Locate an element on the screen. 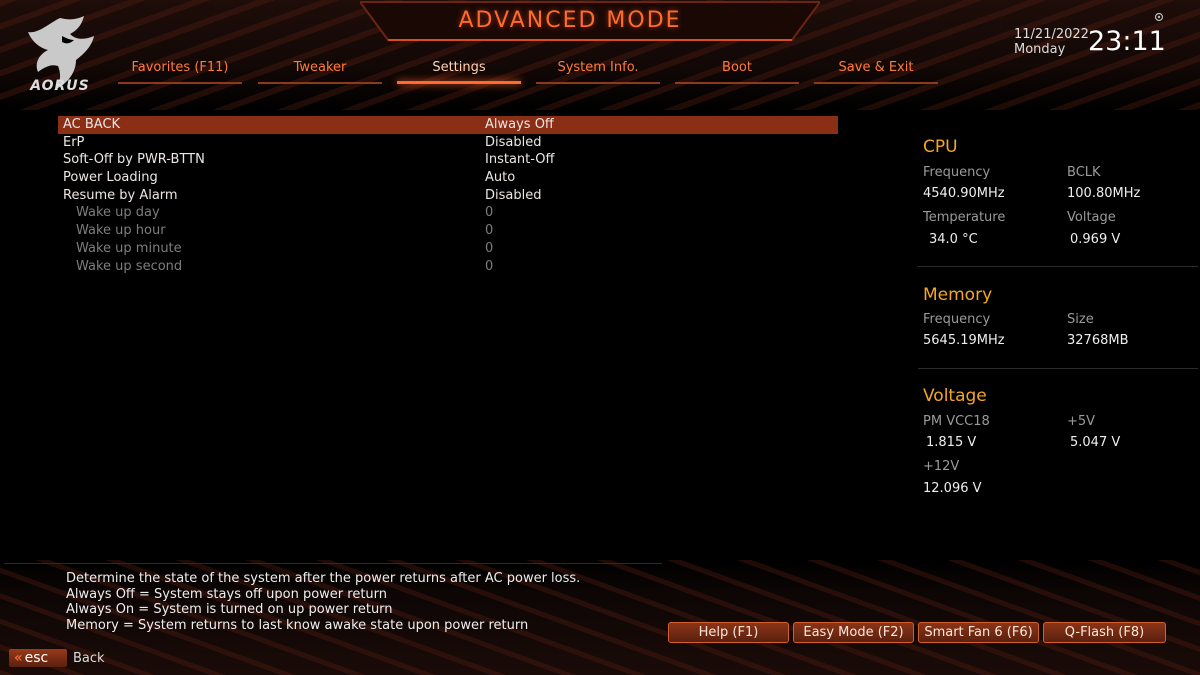 The width and height of the screenshot is (1200, 675). setting-value: Always Off is located at coordinates (519, 125).